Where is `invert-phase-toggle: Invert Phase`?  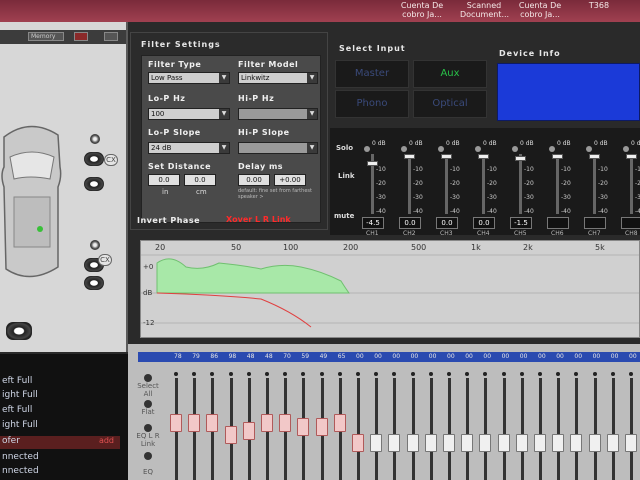 invert-phase-toggle: Invert Phase is located at coordinates (168, 220).